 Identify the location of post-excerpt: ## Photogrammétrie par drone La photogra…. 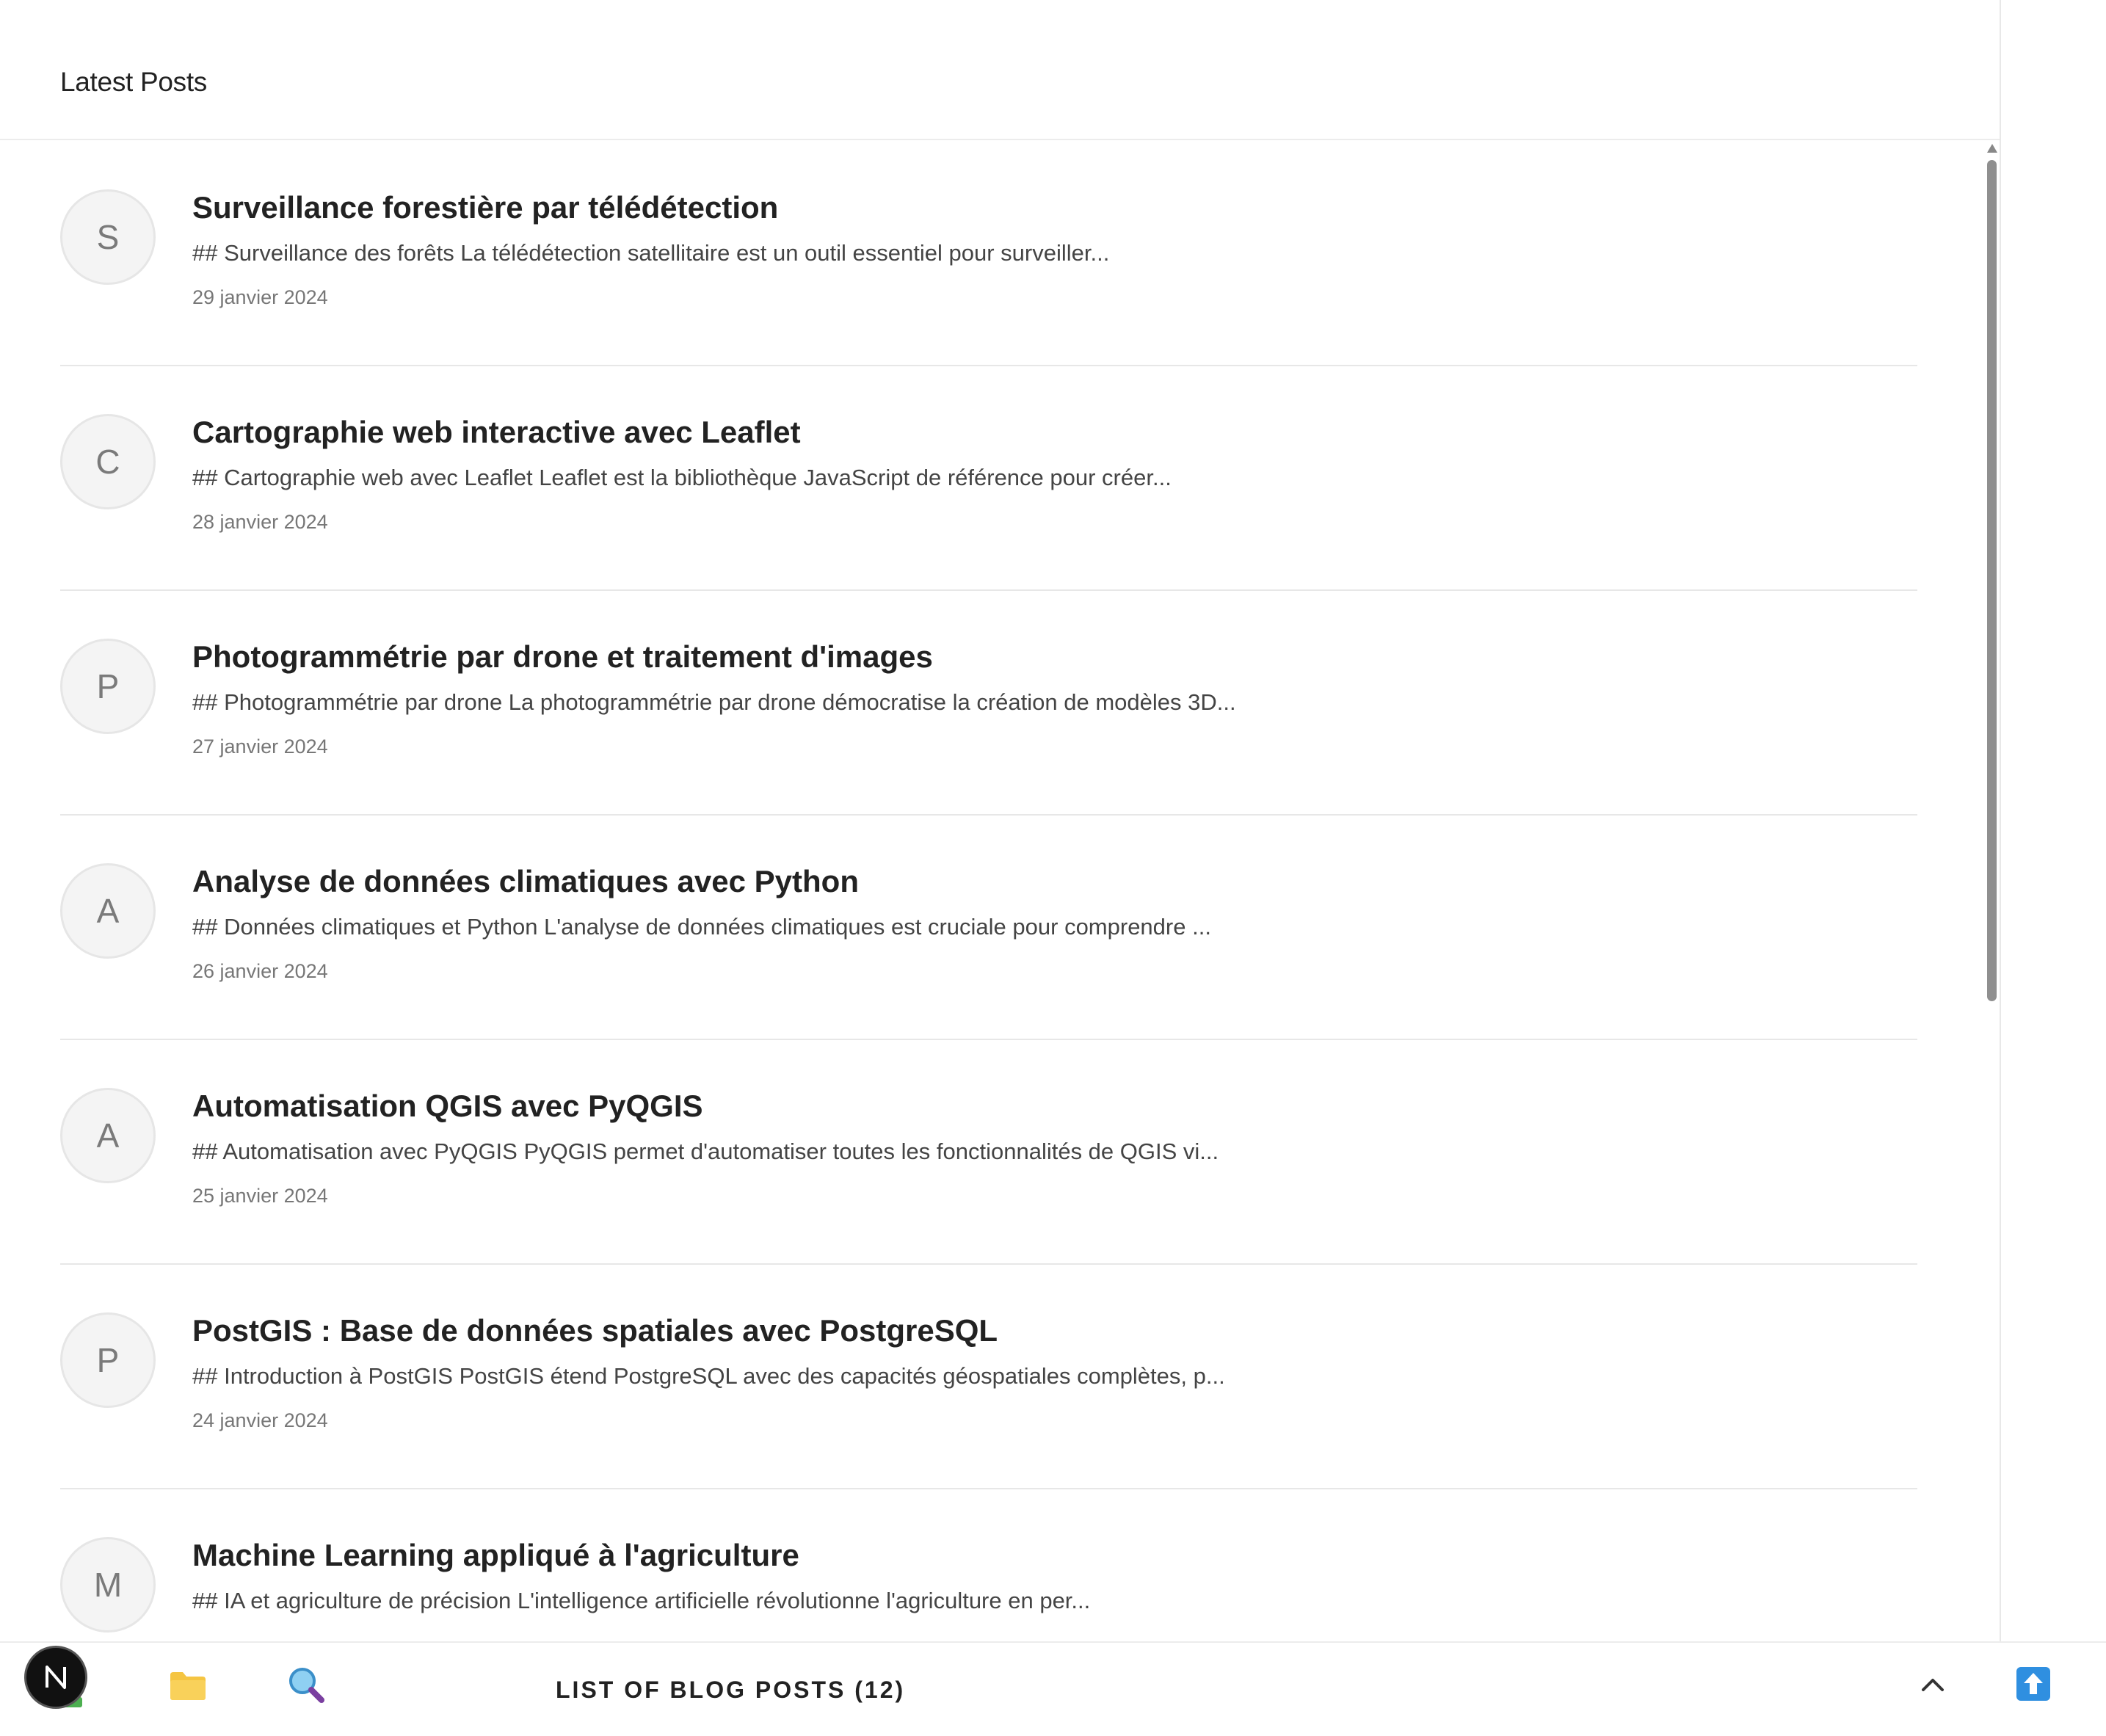
(714, 702).